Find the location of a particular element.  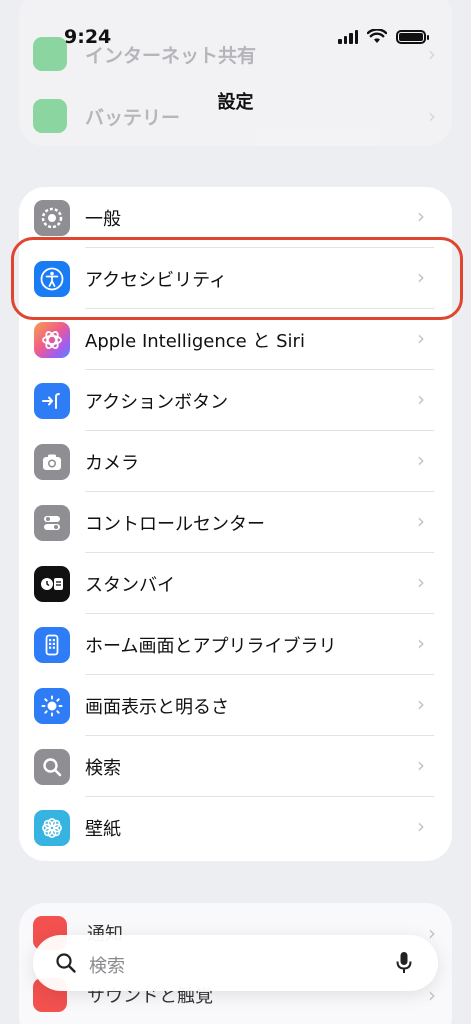

row-label: 壁紙 is located at coordinates (103, 829).